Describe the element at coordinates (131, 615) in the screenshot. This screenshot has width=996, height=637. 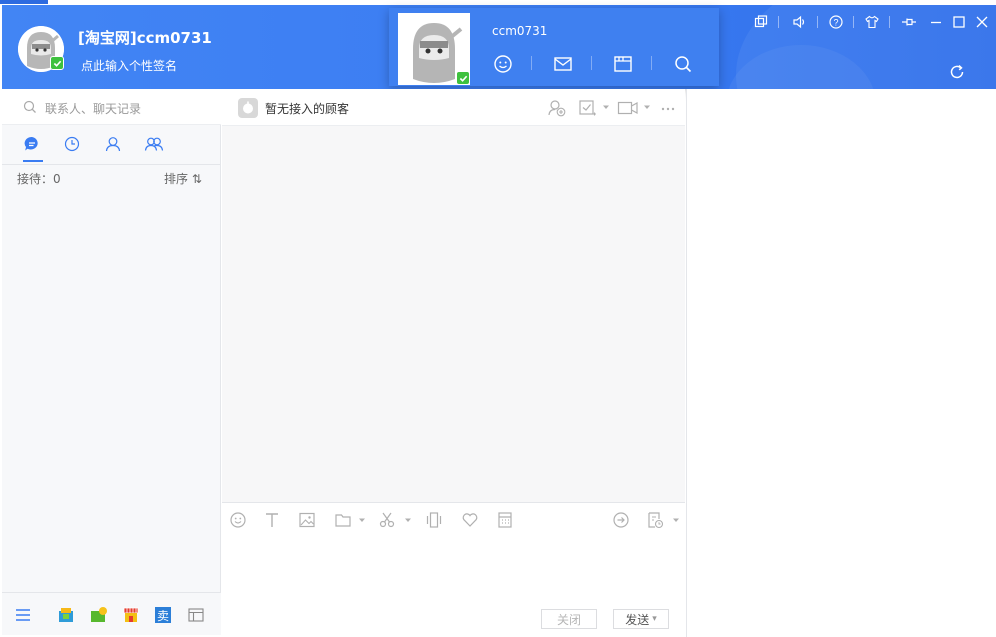
I see `app-shop-icon` at that location.